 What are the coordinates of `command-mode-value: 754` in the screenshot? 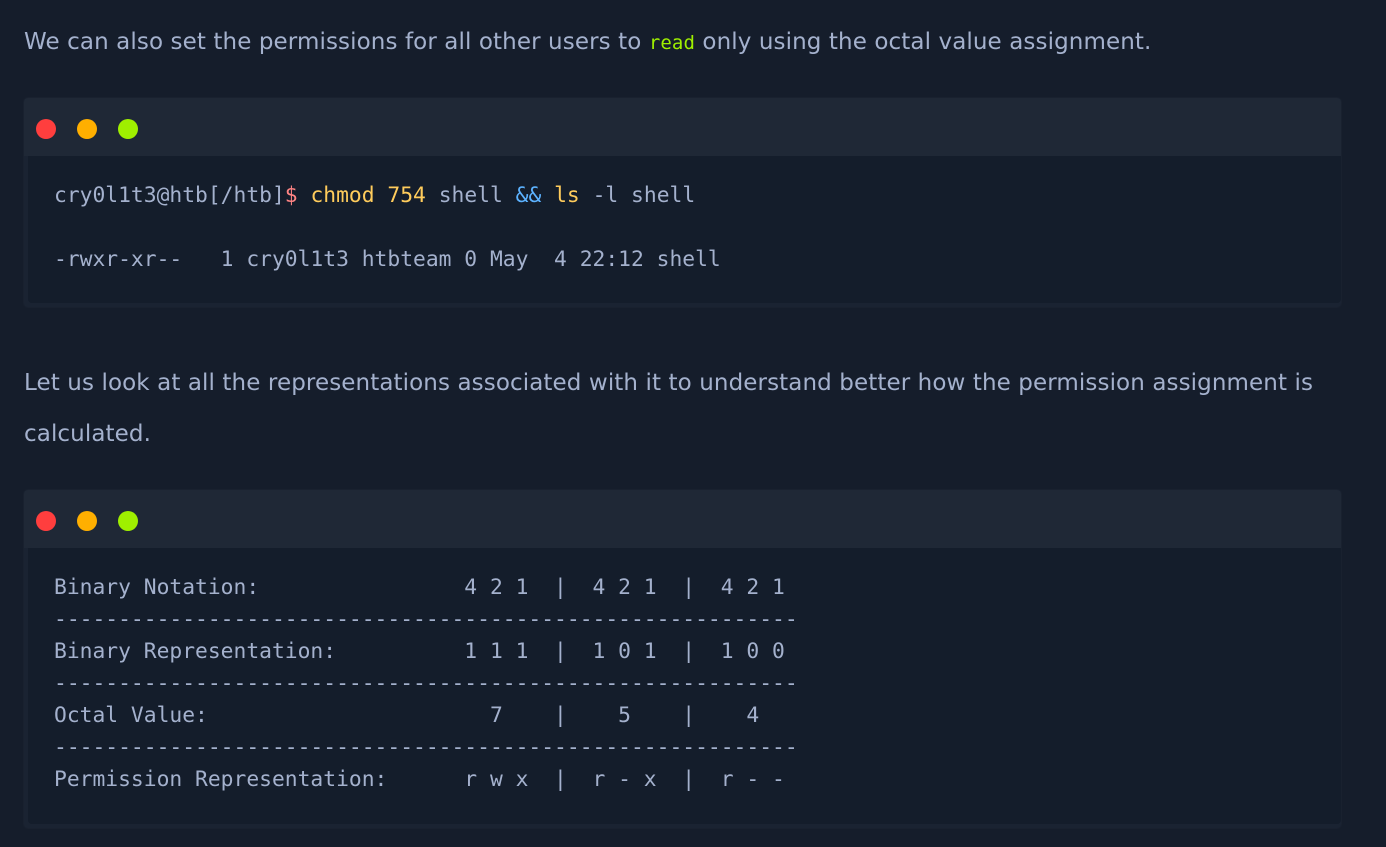 It's located at (406, 195).